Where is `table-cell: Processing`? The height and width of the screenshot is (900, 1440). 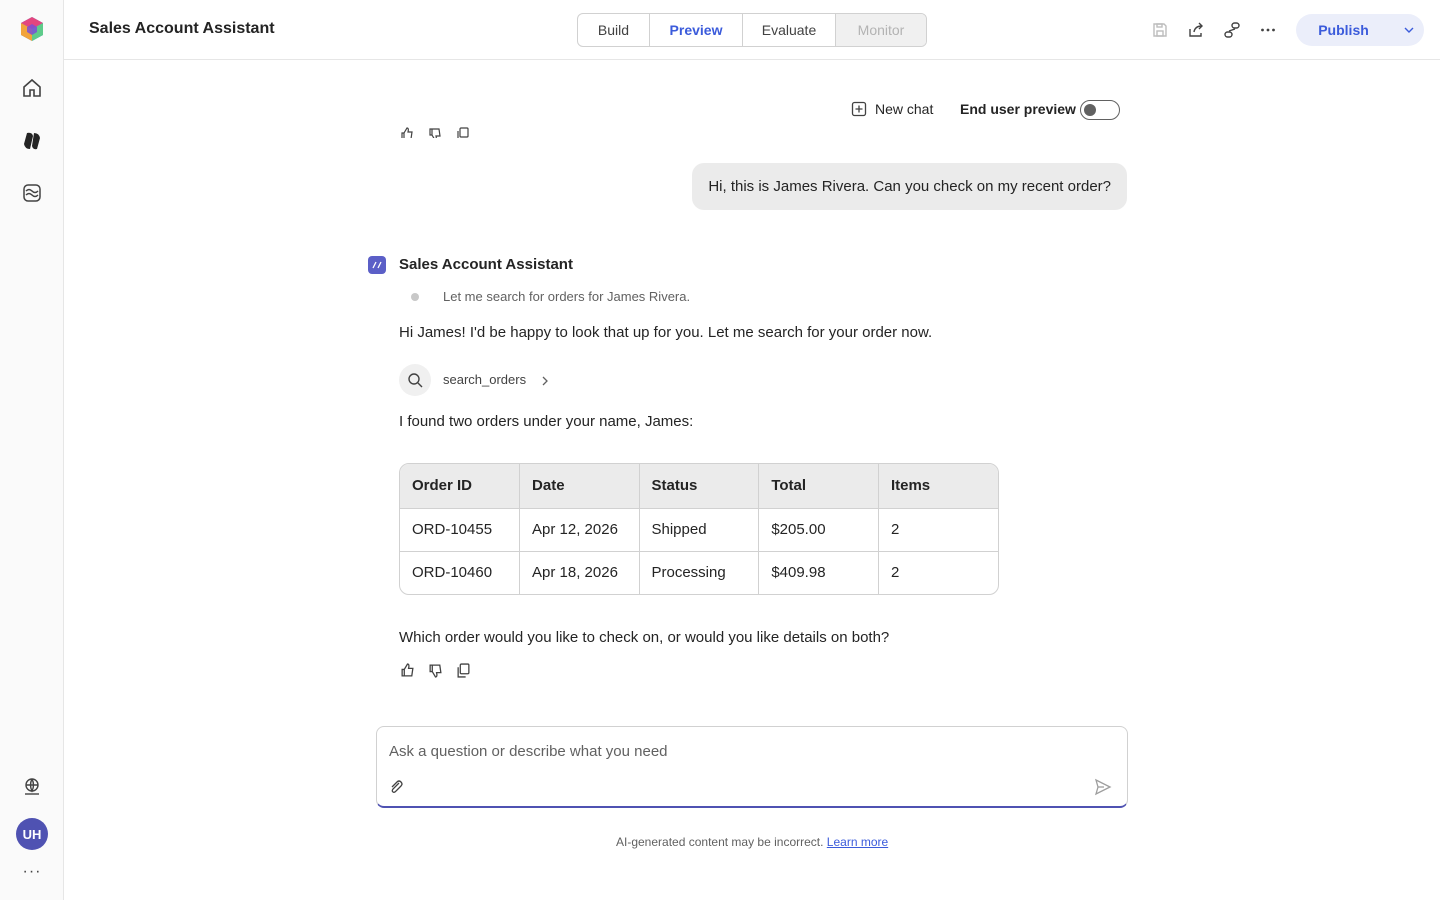
table-cell: Processing is located at coordinates (699, 572).